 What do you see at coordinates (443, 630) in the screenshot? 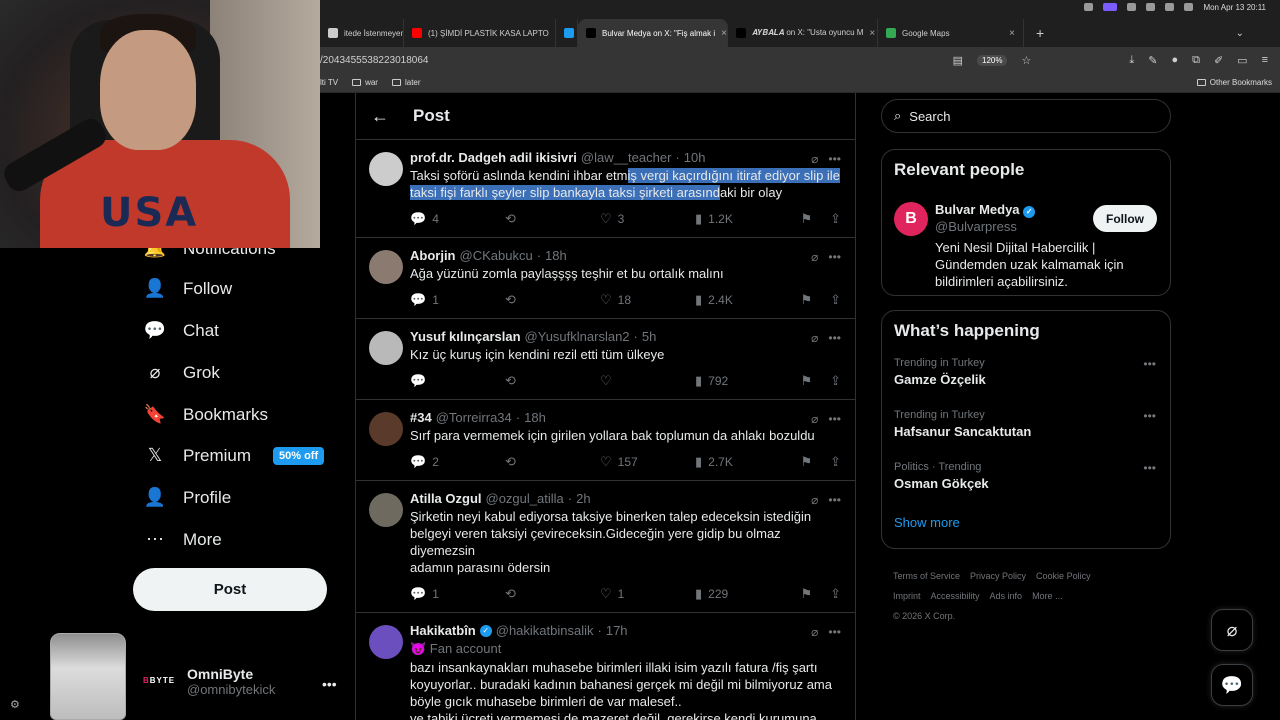
I see `tweet-author: Hakikatbîn` at bounding box center [443, 630].